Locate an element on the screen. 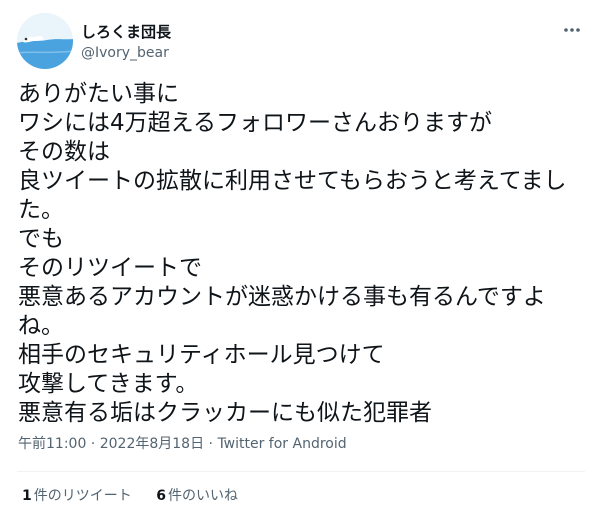  retweets-count: 1 is located at coordinates (27, 496).